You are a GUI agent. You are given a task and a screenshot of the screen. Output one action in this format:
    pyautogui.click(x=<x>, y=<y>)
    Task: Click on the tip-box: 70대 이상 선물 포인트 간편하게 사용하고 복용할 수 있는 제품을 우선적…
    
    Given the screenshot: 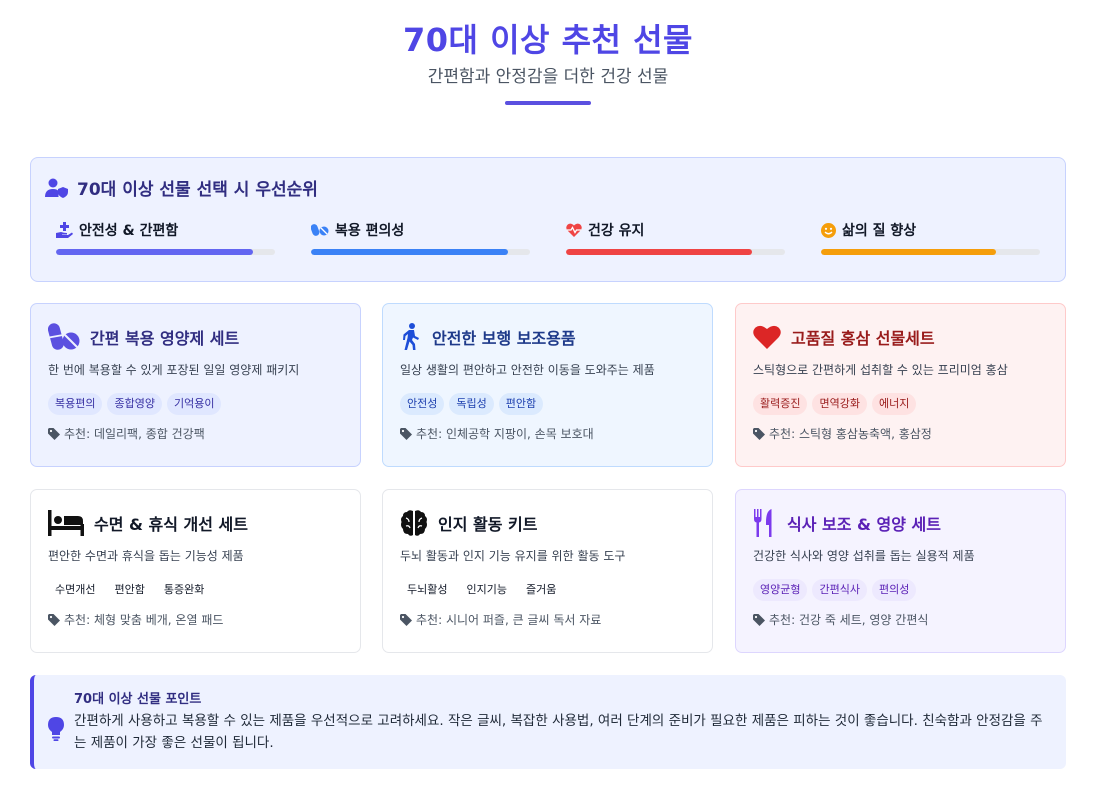 What is the action you would take?
    pyautogui.click(x=548, y=722)
    